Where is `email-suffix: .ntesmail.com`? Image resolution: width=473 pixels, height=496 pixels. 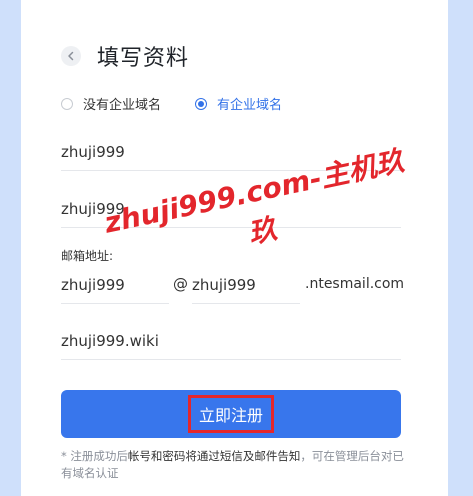 email-suffix: .ntesmail.com is located at coordinates (355, 284).